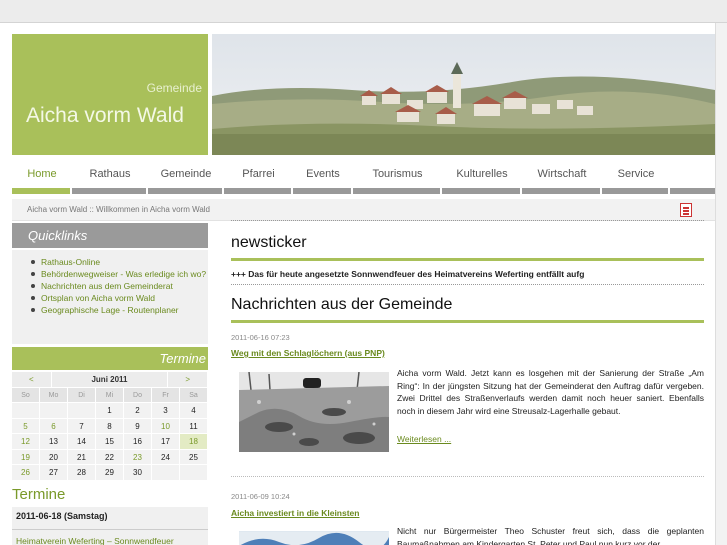  I want to click on nav-pfarrei: Pfarrei, so click(258, 178).